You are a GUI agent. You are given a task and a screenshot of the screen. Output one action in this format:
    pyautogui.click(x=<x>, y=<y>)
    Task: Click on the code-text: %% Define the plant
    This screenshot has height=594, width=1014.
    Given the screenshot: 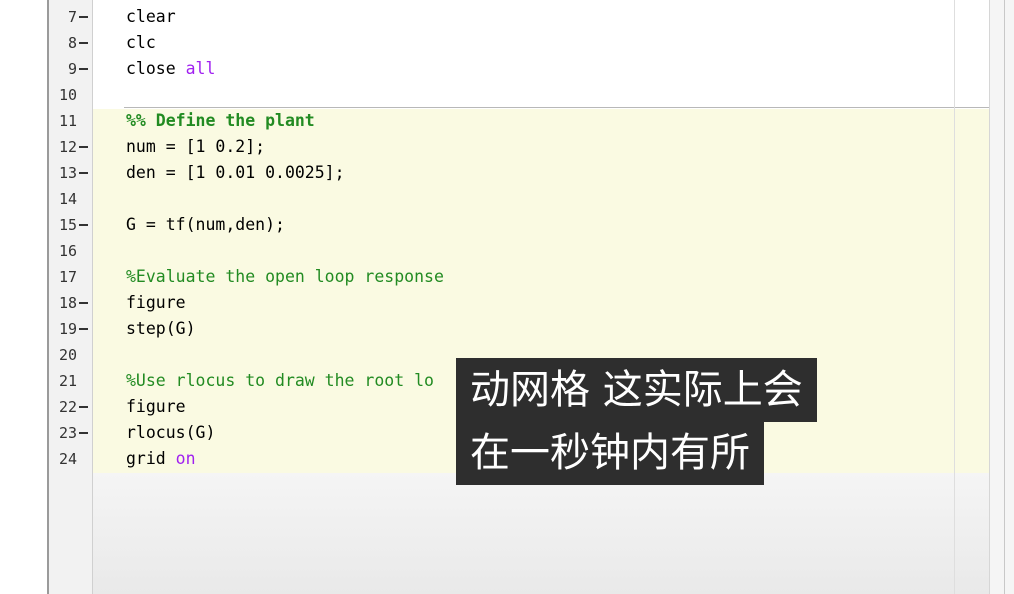 What is the action you would take?
    pyautogui.click(x=220, y=121)
    